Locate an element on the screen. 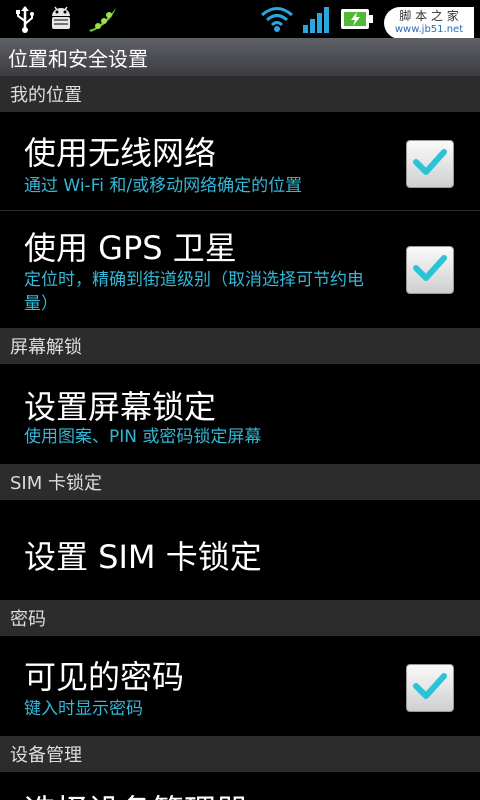  section-label: SIM 卡锁定 is located at coordinates (56, 483).